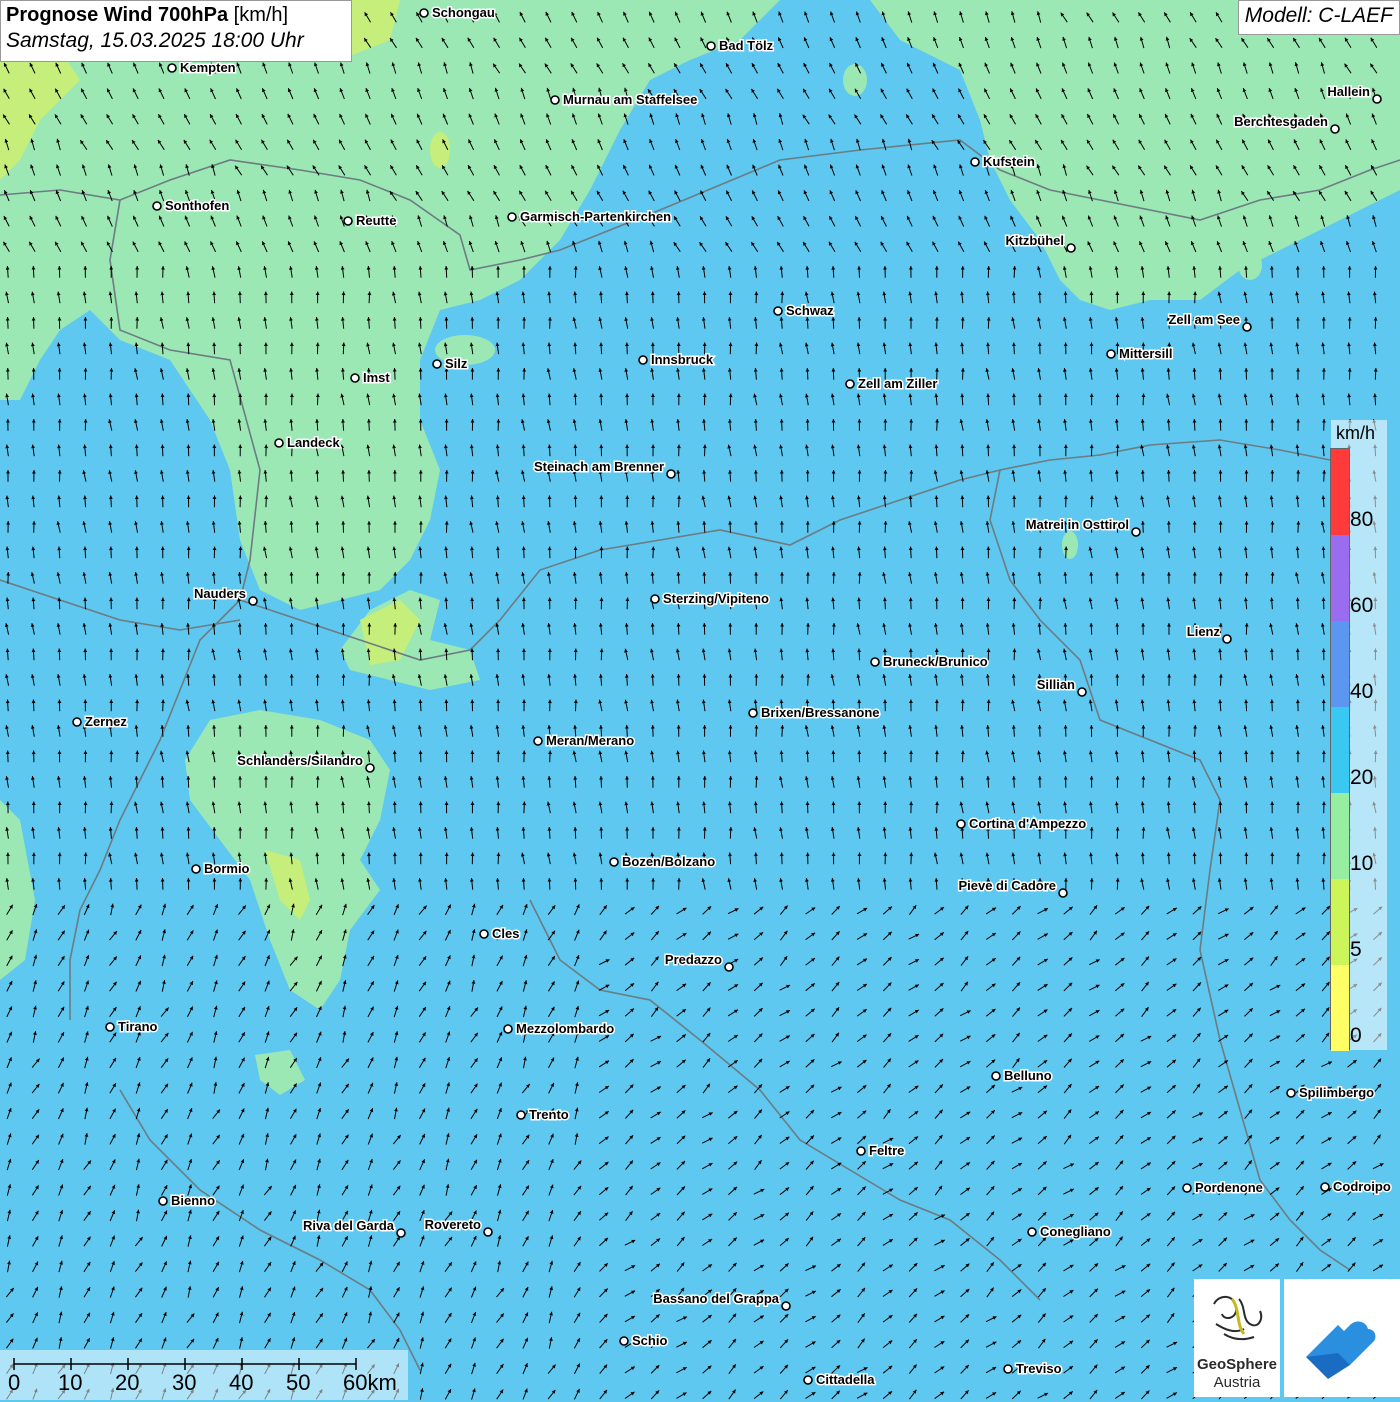 Image resolution: width=1400 pixels, height=1402 pixels. What do you see at coordinates (1336, 1092) in the screenshot?
I see `city-label: Spilimbergo` at bounding box center [1336, 1092].